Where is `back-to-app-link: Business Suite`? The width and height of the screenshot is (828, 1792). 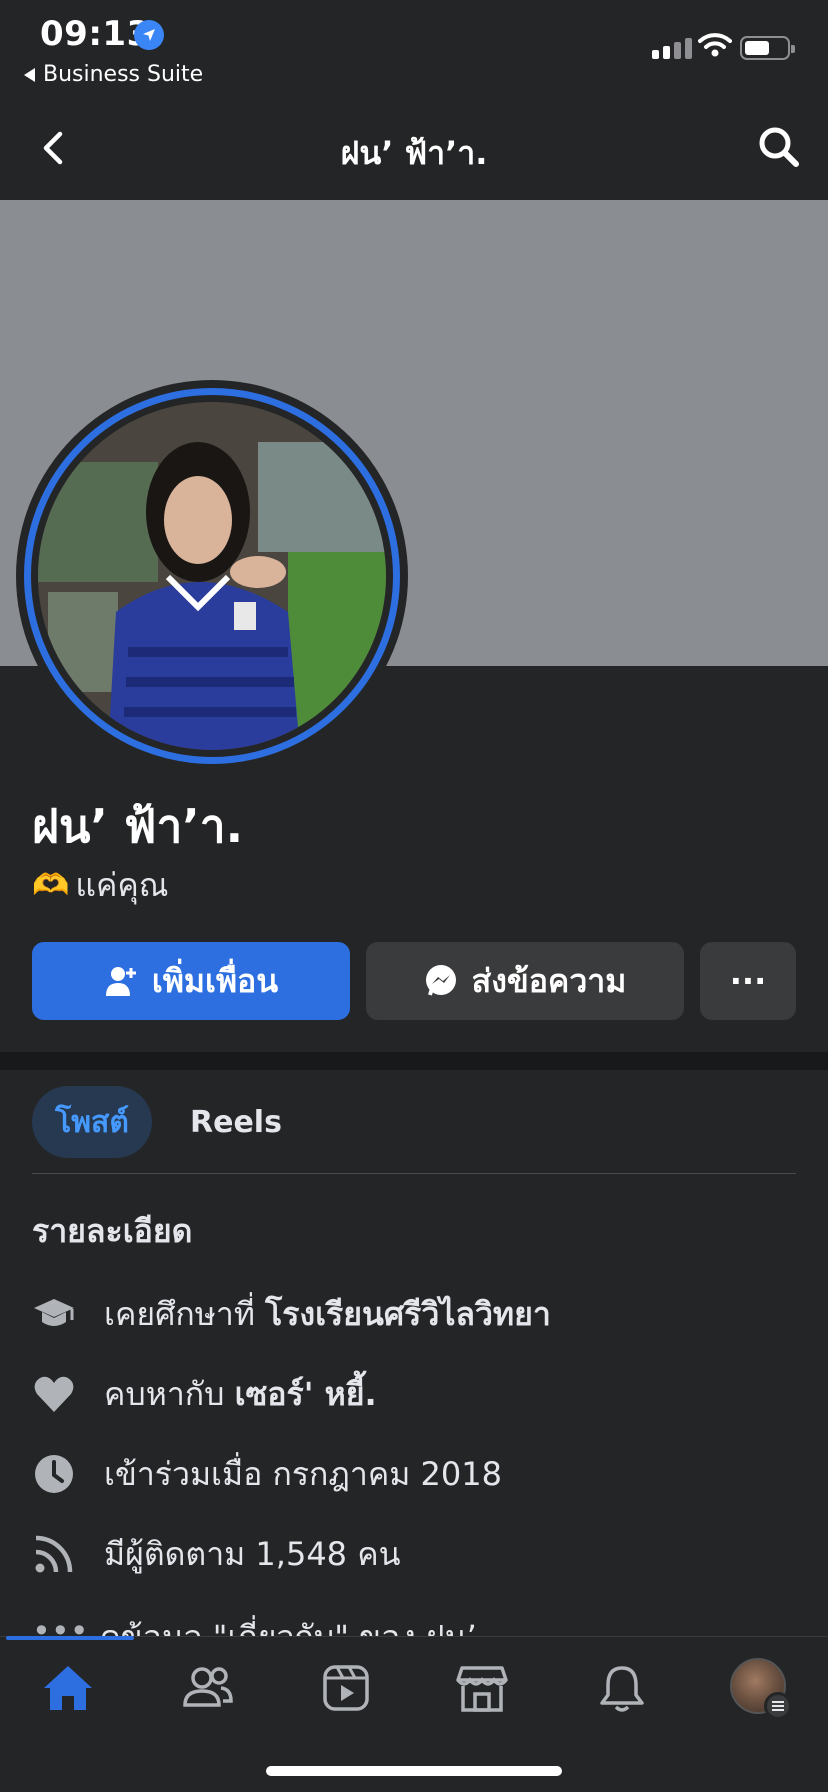 back-to-app-link: Business Suite is located at coordinates (113, 74).